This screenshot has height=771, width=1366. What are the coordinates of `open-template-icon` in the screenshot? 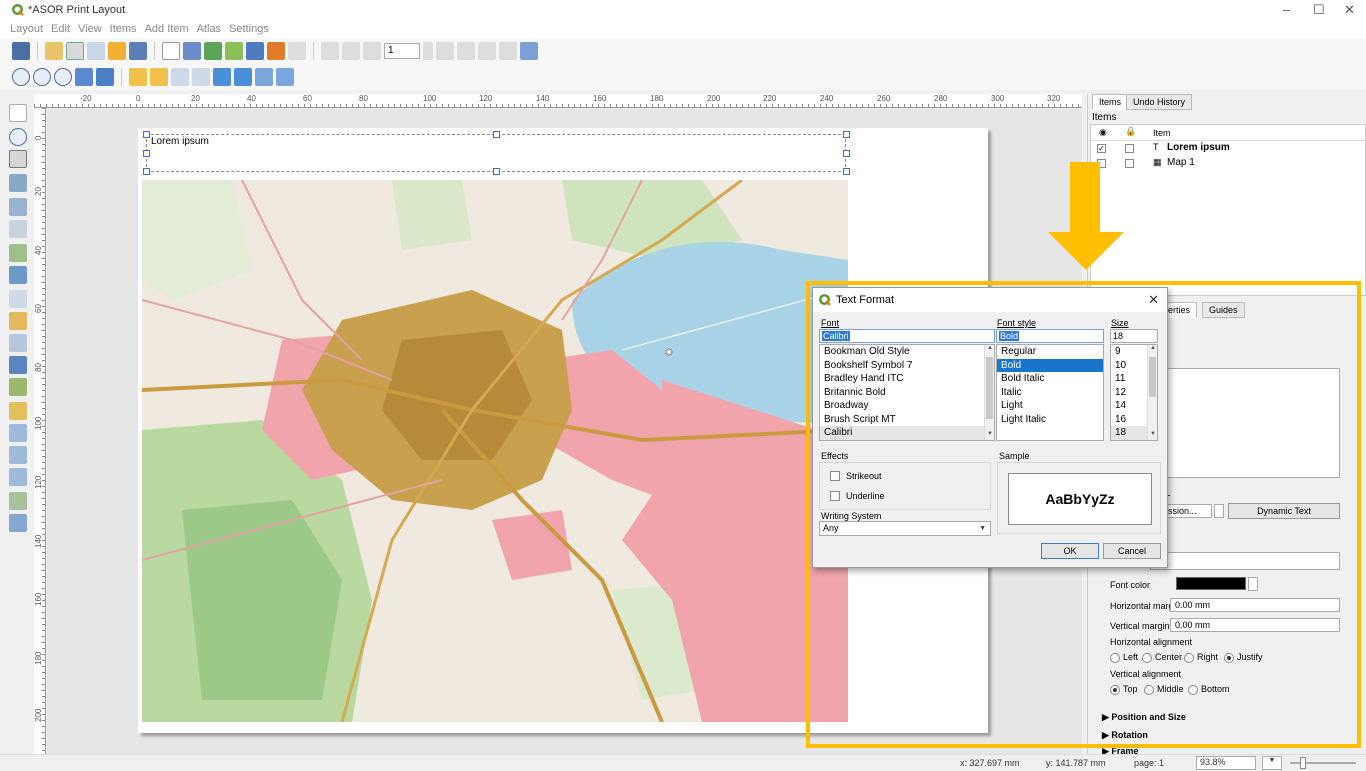 It's located at (117, 51).